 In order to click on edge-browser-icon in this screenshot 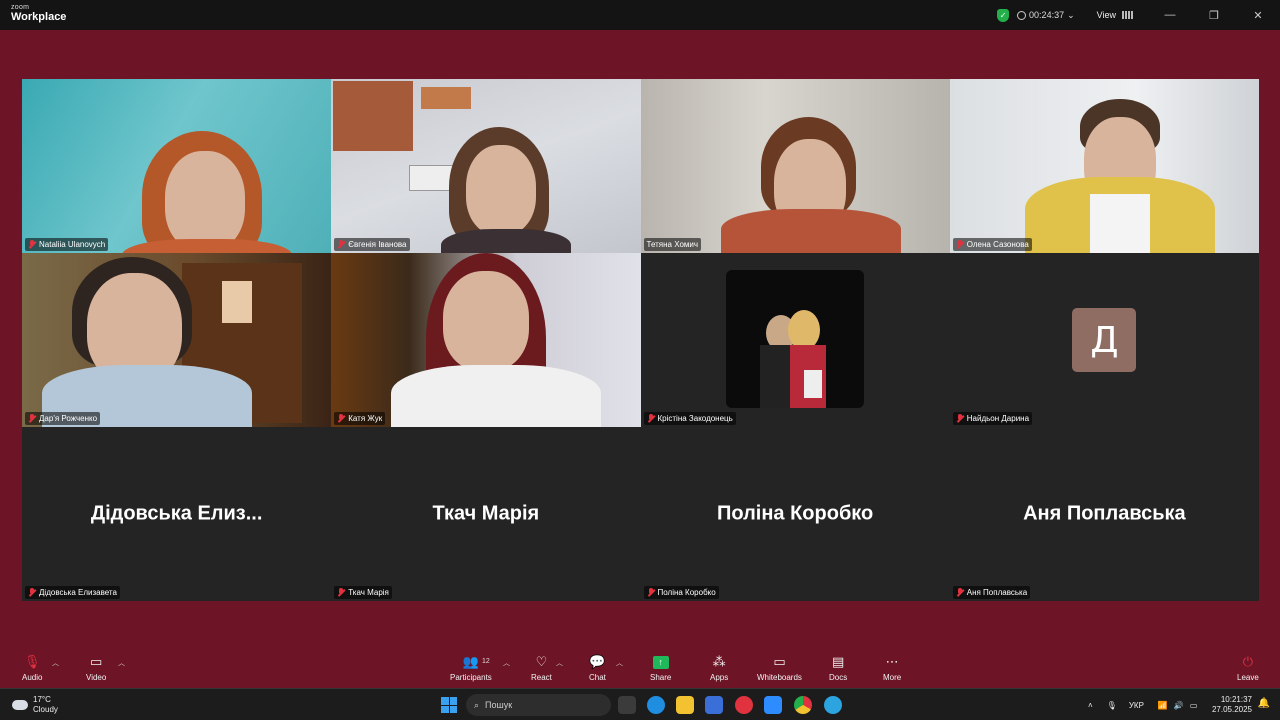, I will do `click(656, 705)`.